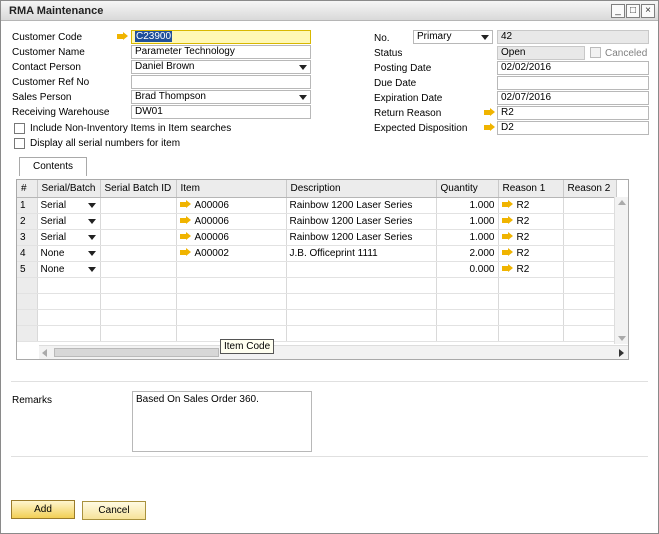 The width and height of the screenshot is (659, 534). I want to click on customer-ref-field, so click(221, 82).